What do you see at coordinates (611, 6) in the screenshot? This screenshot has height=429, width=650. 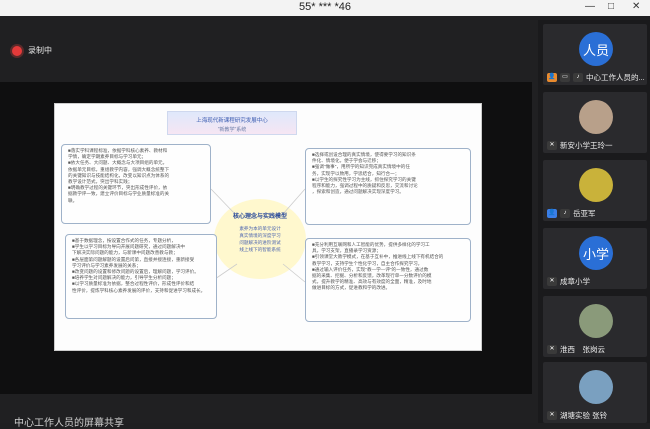 I see `maximize-icon: □` at bounding box center [611, 6].